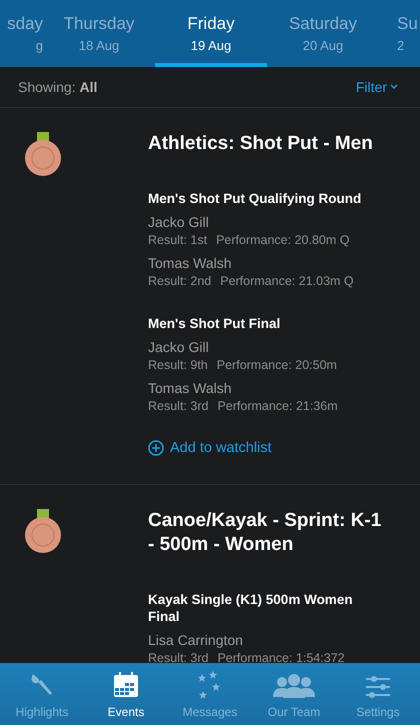 This screenshot has width=420, height=725. Describe the element at coordinates (394, 87) in the screenshot. I see `chevron-down-icon` at that location.